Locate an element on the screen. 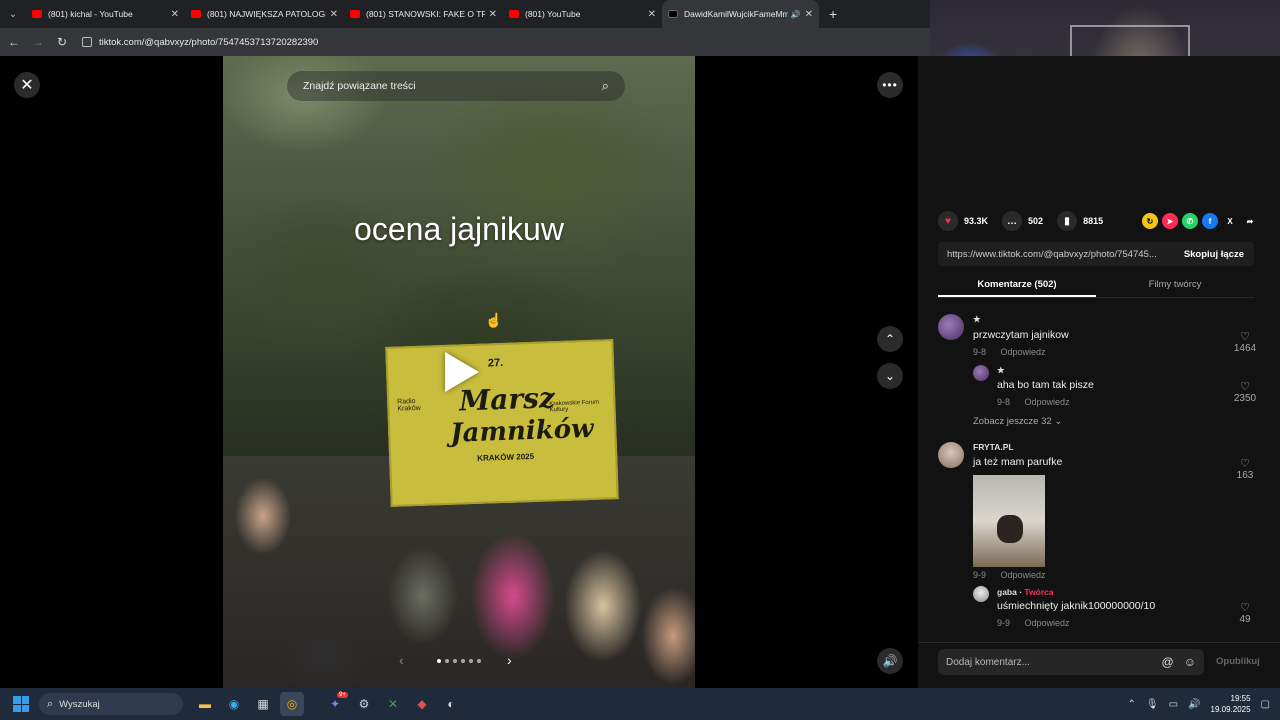 The image size is (1280, 720). store-icon: ▦ is located at coordinates (263, 704).